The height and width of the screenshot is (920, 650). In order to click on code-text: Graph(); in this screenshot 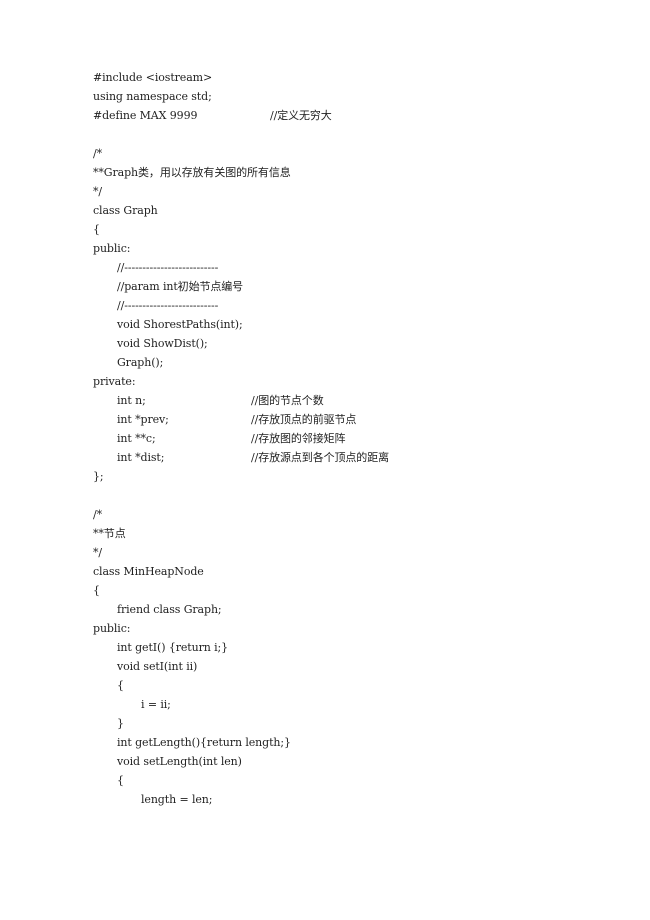, I will do `click(140, 362)`.